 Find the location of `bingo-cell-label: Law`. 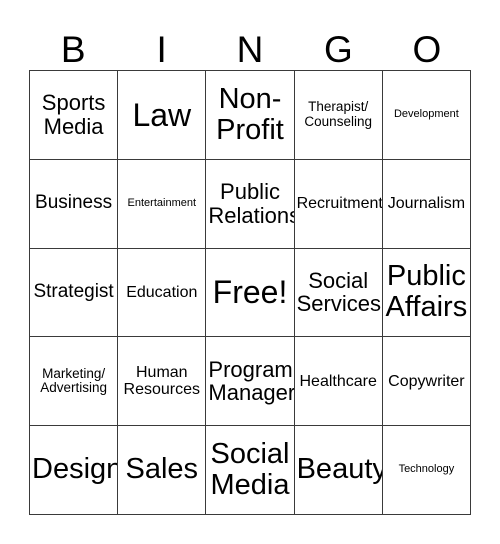

bingo-cell-label: Law is located at coordinates (162, 114).